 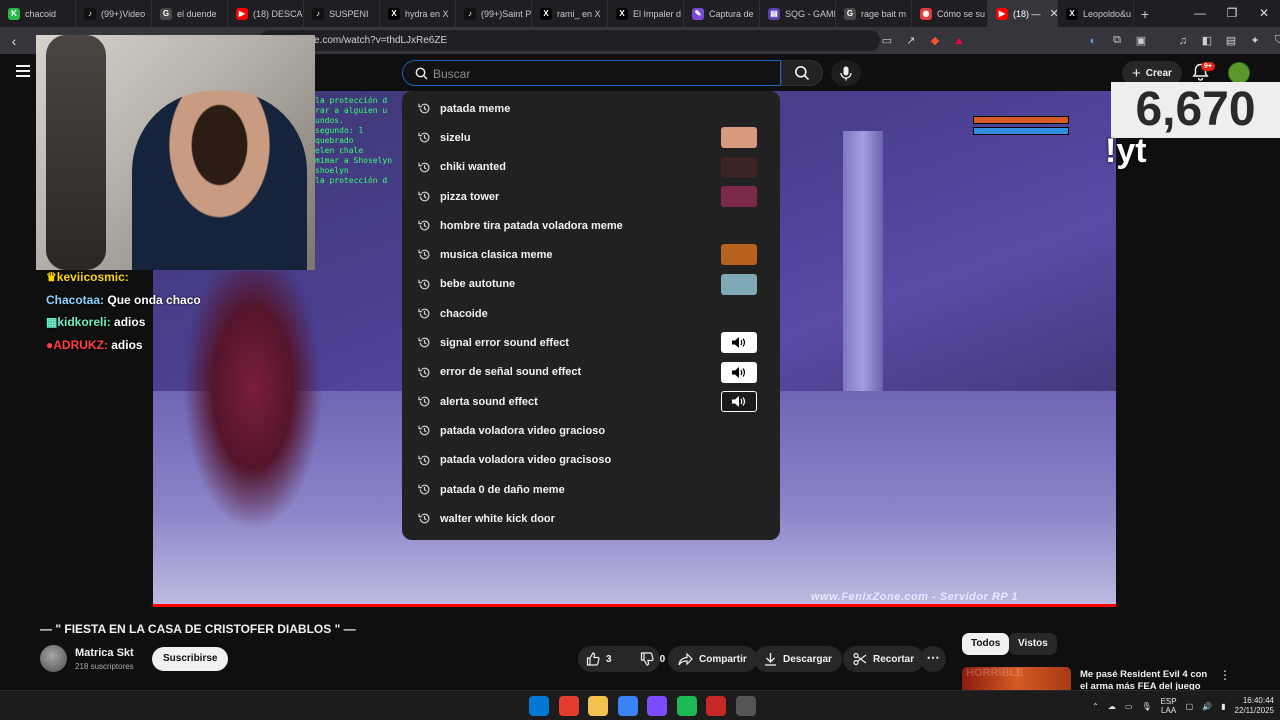 I want to click on sidebar-icon: ◧, so click(x=1207, y=41).